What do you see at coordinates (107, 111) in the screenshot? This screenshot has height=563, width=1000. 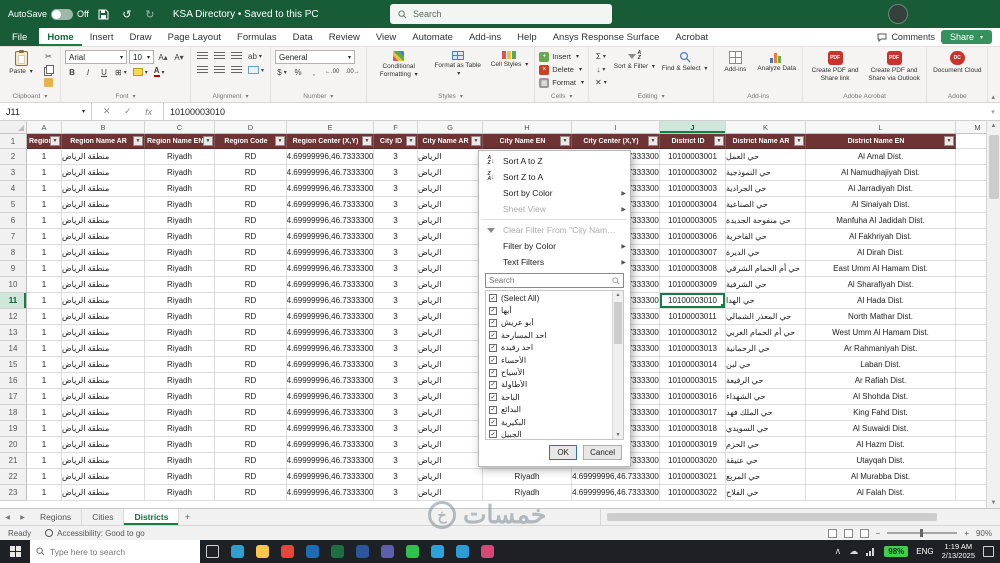 I see `cancel-entry-icon: ✕` at bounding box center [107, 111].